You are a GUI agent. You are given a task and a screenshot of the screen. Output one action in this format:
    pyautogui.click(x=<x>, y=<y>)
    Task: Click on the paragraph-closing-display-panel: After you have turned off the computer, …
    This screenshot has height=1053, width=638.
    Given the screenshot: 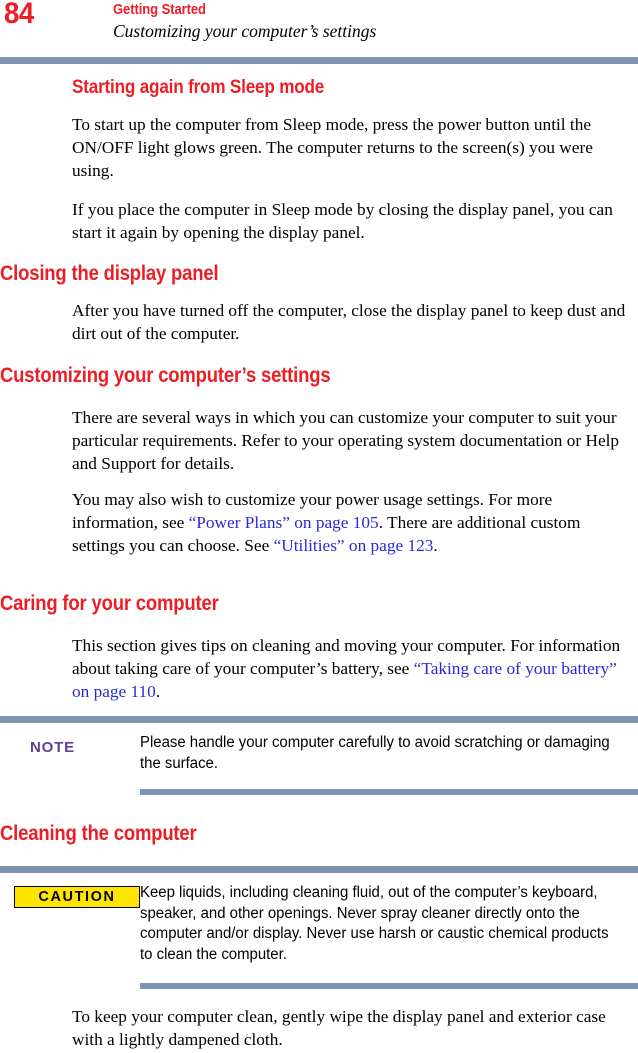 What is the action you would take?
    pyautogui.click(x=349, y=322)
    